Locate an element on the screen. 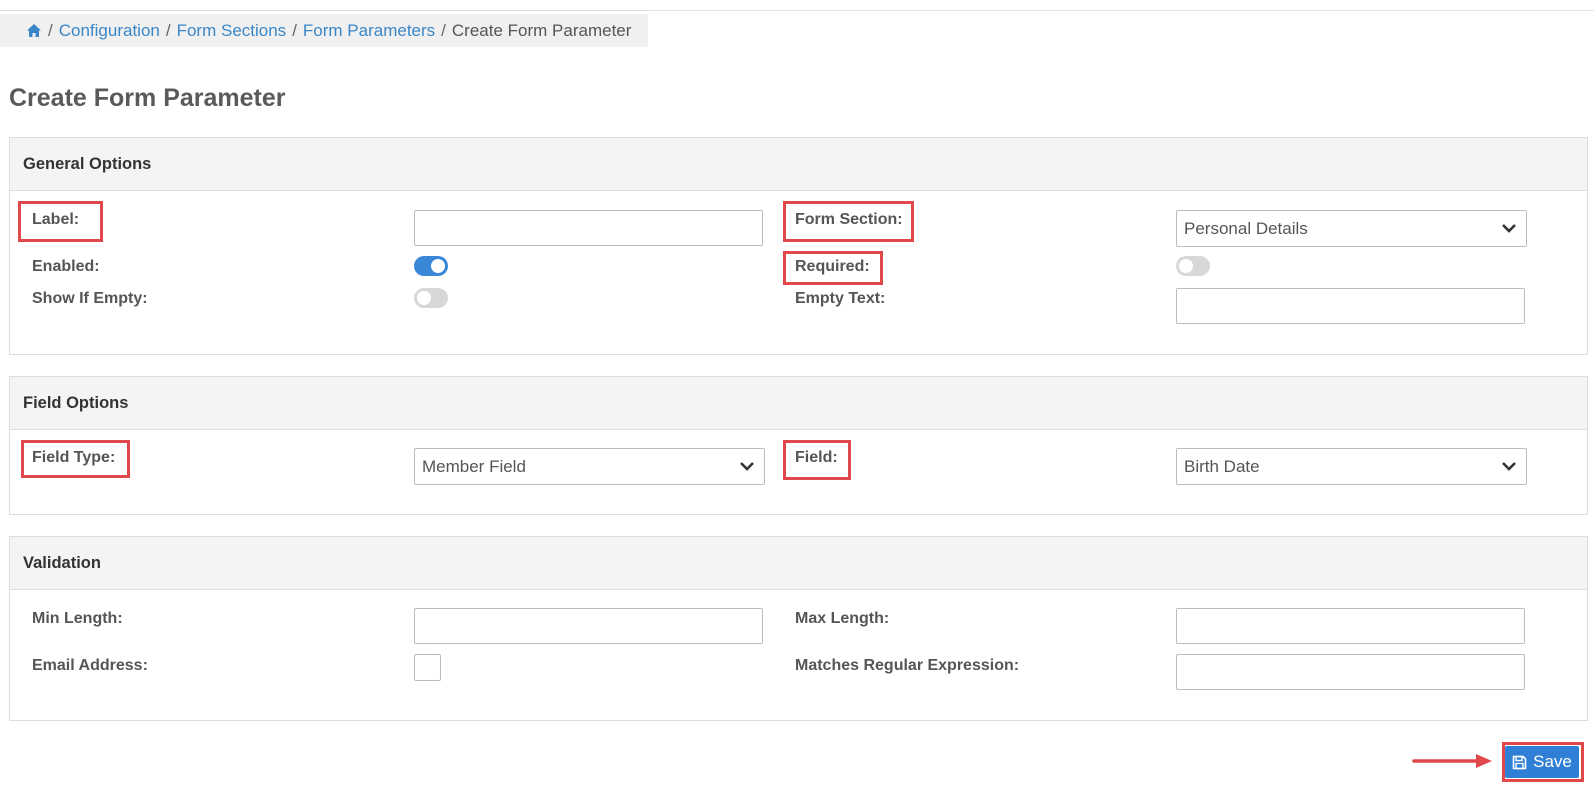  save-label: Save is located at coordinates (1552, 761).